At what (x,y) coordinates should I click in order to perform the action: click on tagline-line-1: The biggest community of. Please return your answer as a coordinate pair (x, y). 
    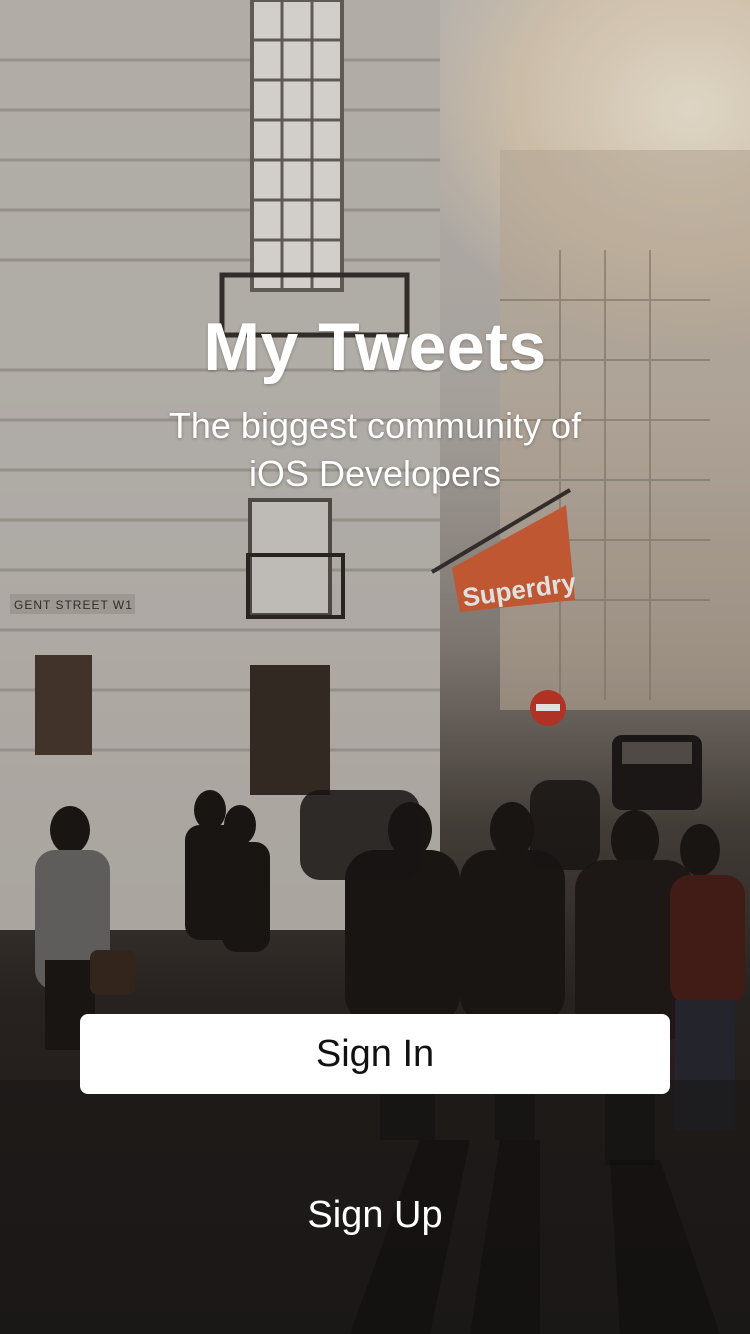
    Looking at the image, I should click on (375, 425).